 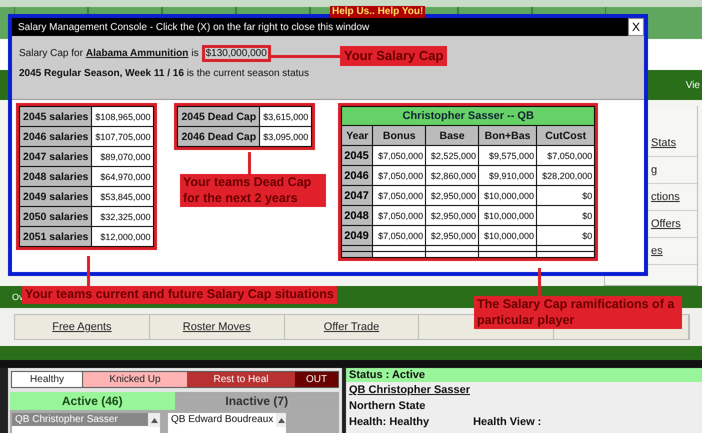 What do you see at coordinates (657, 251) in the screenshot?
I see `side-link: es` at bounding box center [657, 251].